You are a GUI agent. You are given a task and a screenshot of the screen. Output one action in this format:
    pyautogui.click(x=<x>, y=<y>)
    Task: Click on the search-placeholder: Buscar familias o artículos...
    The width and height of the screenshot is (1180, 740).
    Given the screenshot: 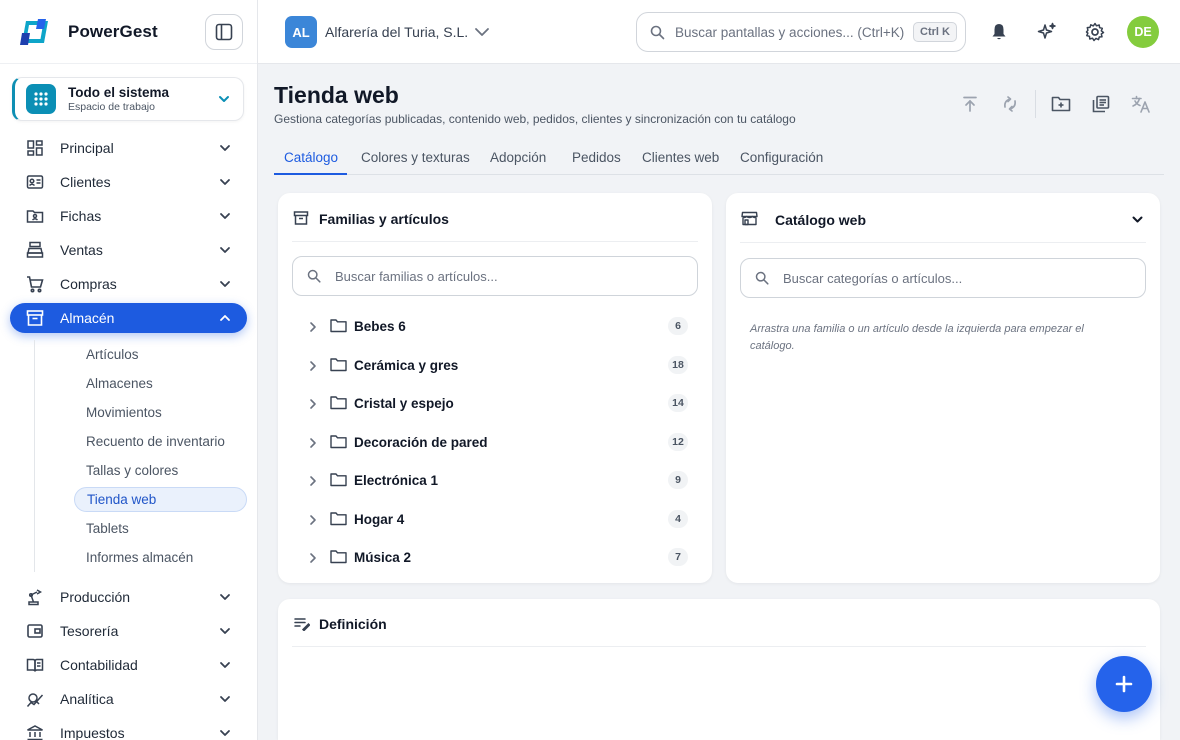 What is the action you would take?
    pyautogui.click(x=416, y=276)
    